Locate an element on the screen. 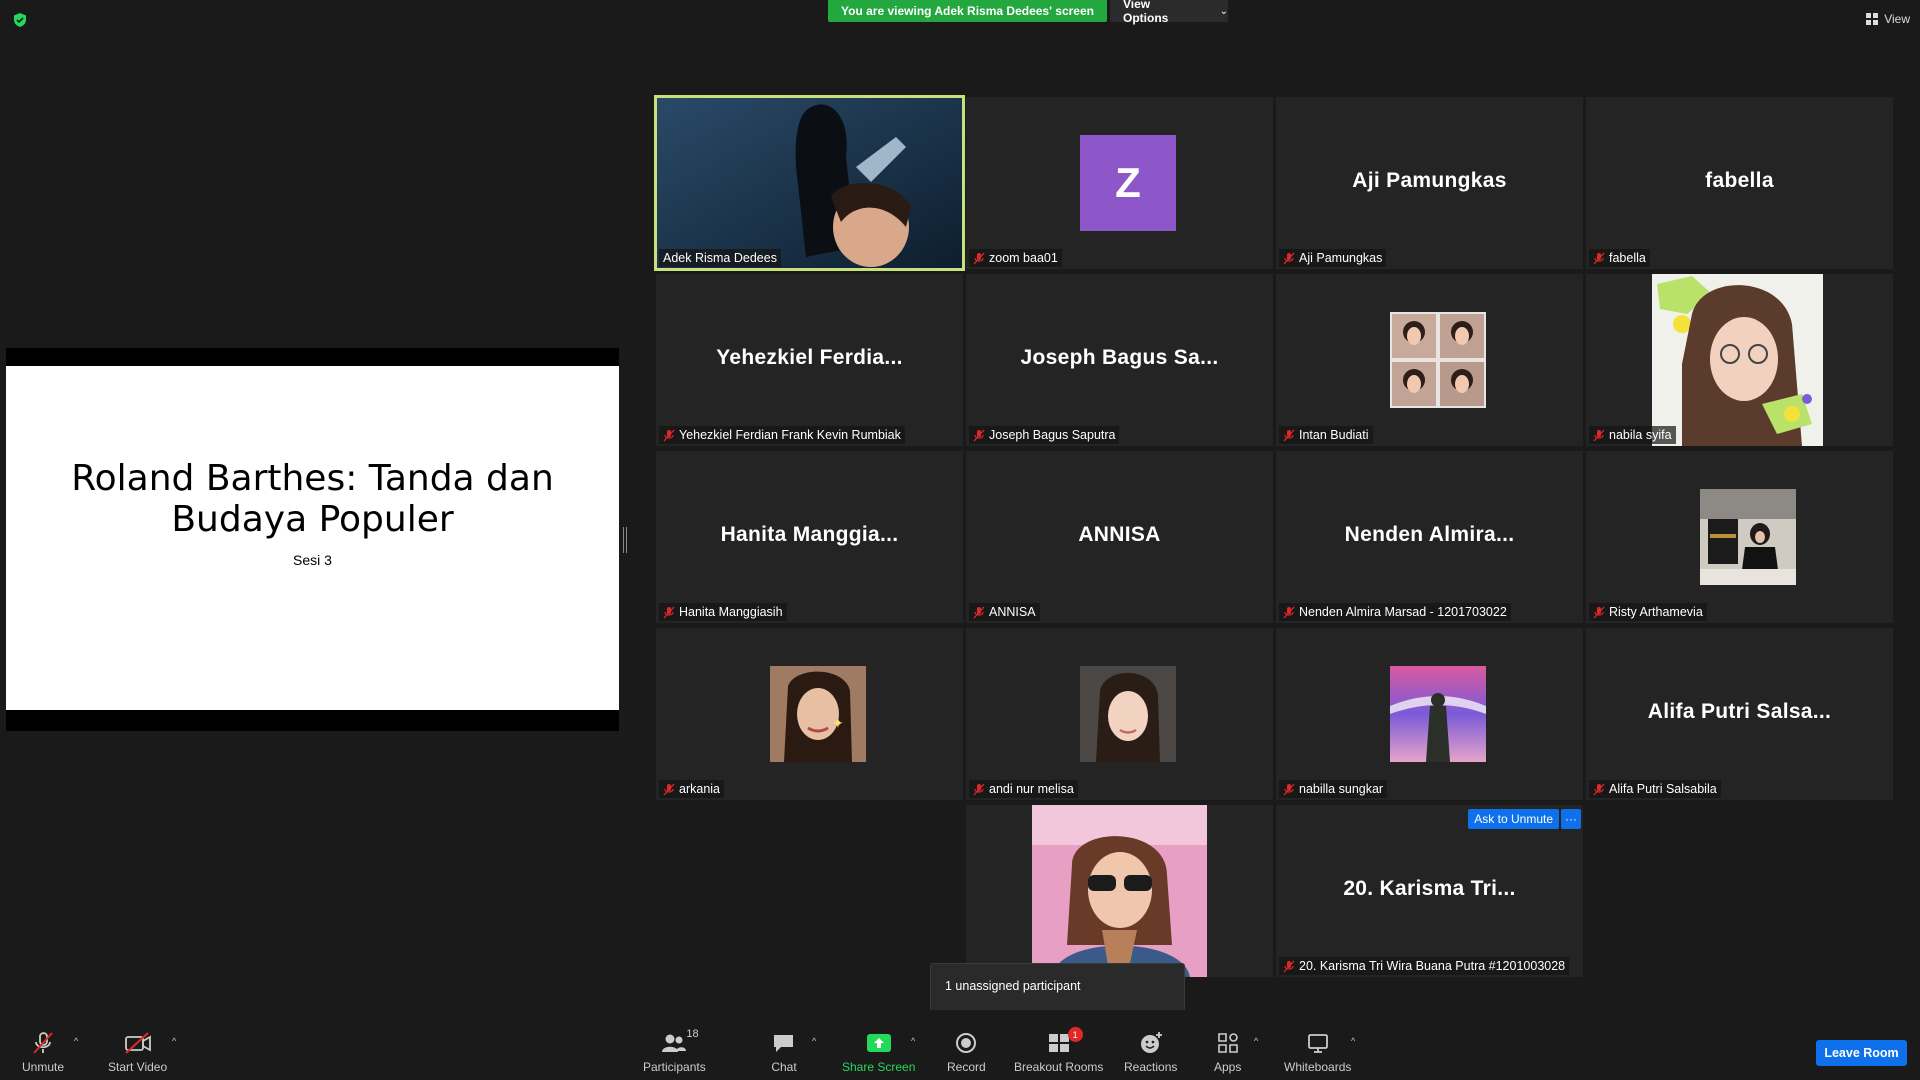 Image resolution: width=1920 pixels, height=1080 pixels. reactions-button: Reactions is located at coordinates (1150, 1052).